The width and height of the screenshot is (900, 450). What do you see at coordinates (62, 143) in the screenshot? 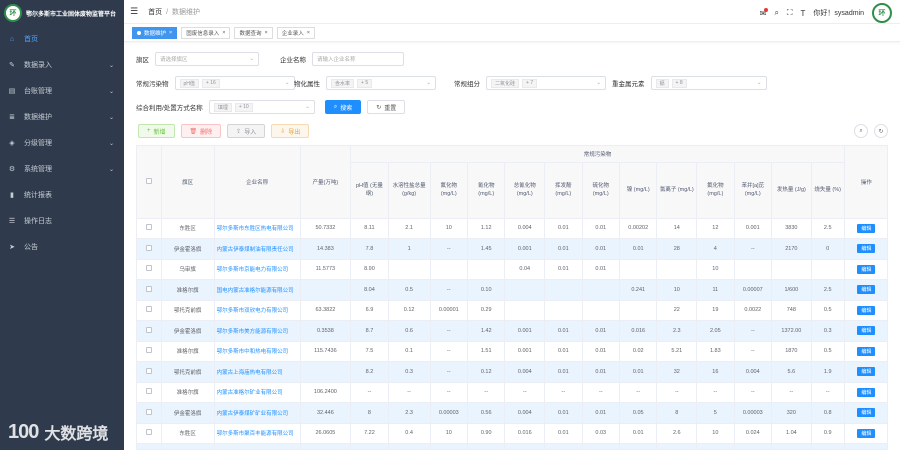
I see `sidebar-item: ◈ 分级管理 ⌄` at bounding box center [62, 143].